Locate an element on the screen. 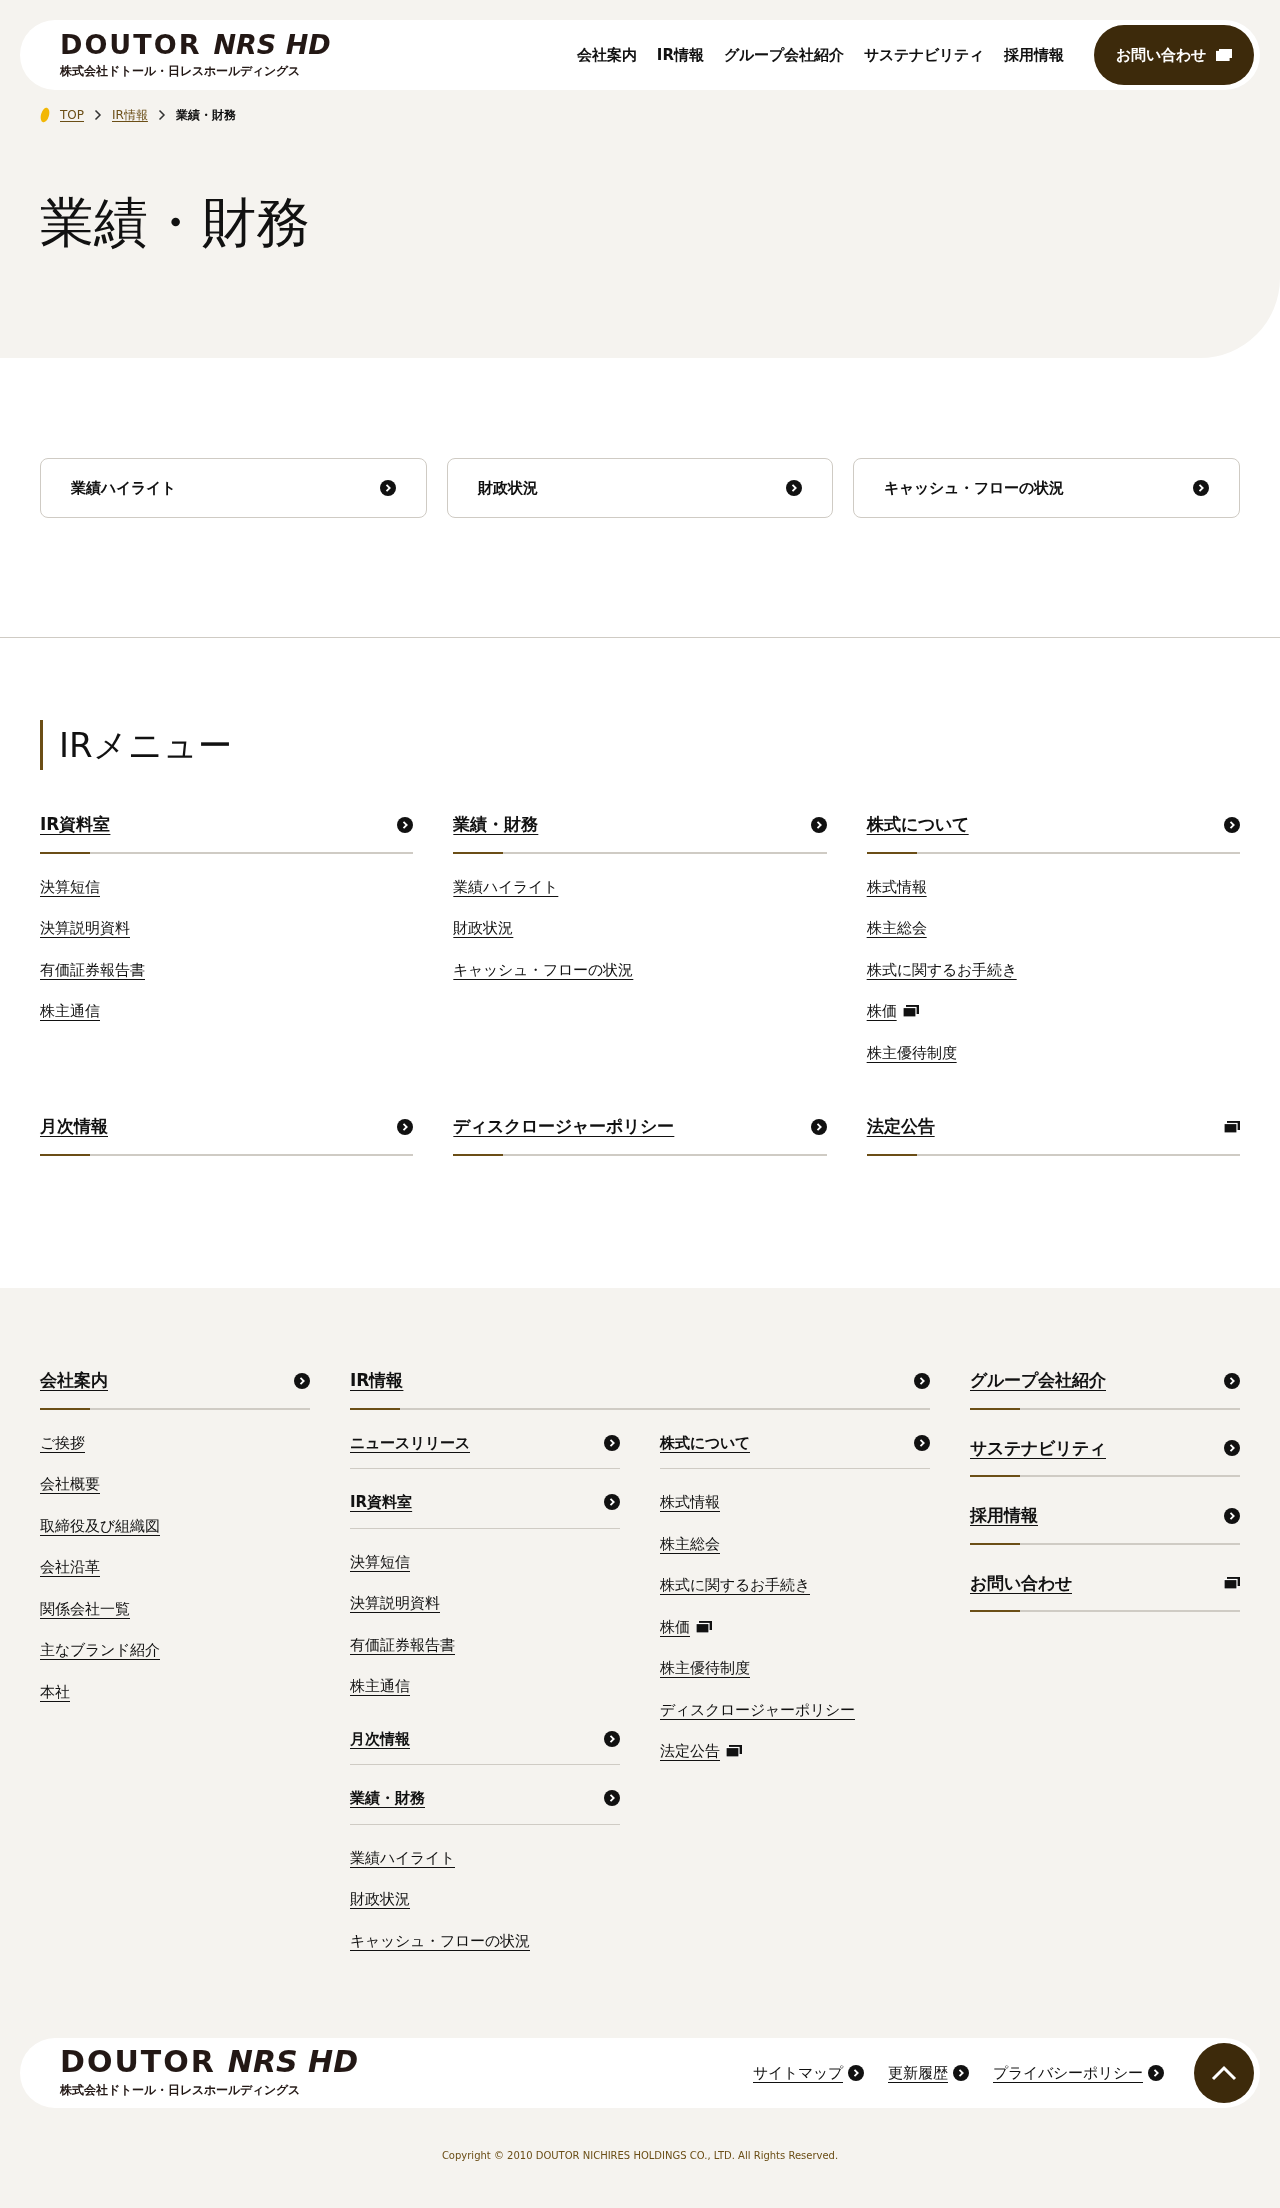  anchor-button: 財政状況 is located at coordinates (640, 488).